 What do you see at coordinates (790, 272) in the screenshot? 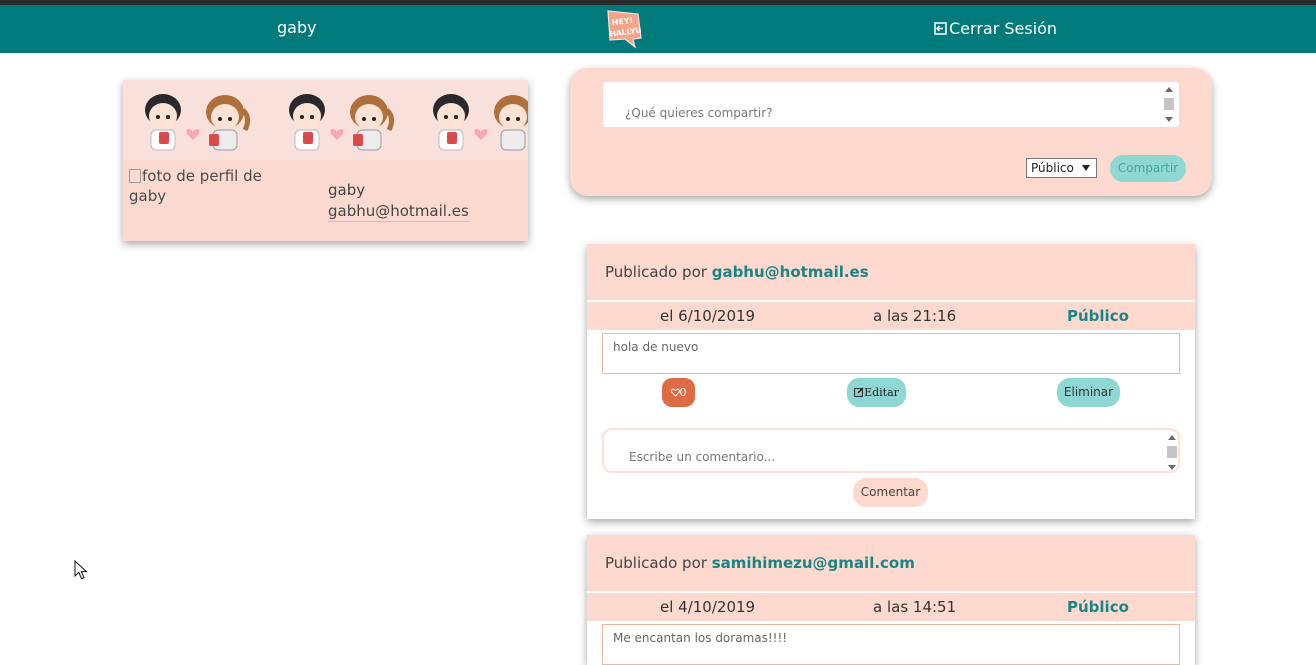
I see `post-author: gabhu@hotmail.es` at bounding box center [790, 272].